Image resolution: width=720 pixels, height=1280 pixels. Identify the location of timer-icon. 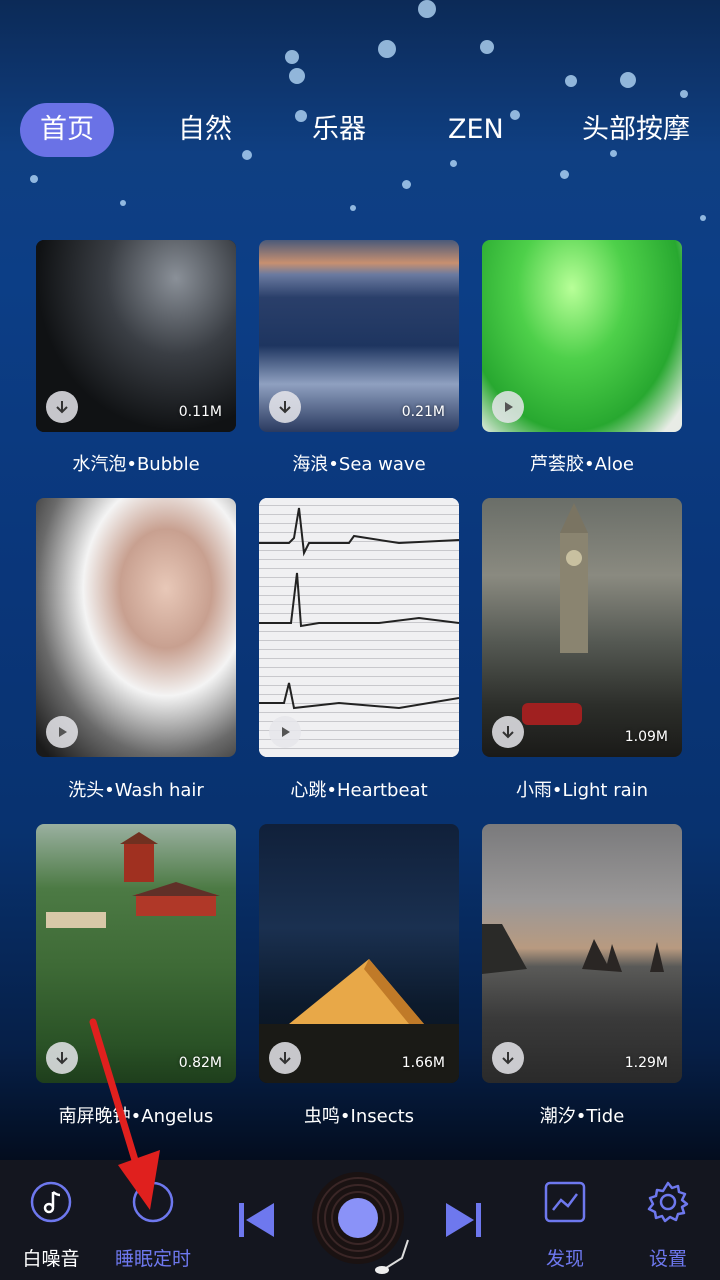
(153, 1202).